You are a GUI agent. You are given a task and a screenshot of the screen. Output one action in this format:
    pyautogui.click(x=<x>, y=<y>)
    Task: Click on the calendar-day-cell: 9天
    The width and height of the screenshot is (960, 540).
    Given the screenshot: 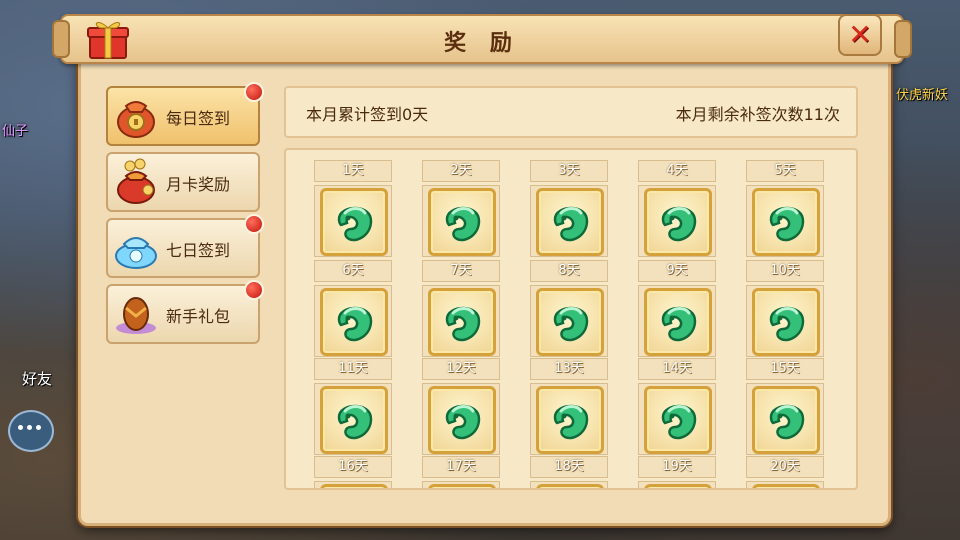 What is the action you would take?
    pyautogui.click(x=677, y=308)
    